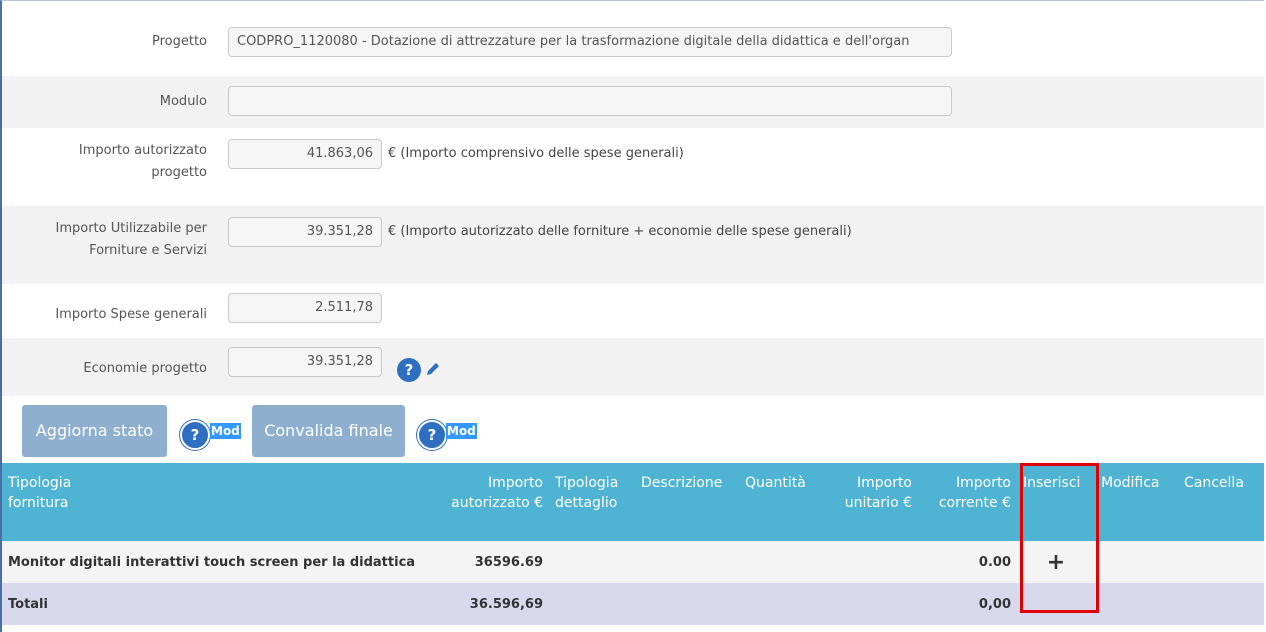 Image resolution: width=1266 pixels, height=632 pixels. I want to click on header-importo-unitario: Importo unitario €, so click(868, 502).